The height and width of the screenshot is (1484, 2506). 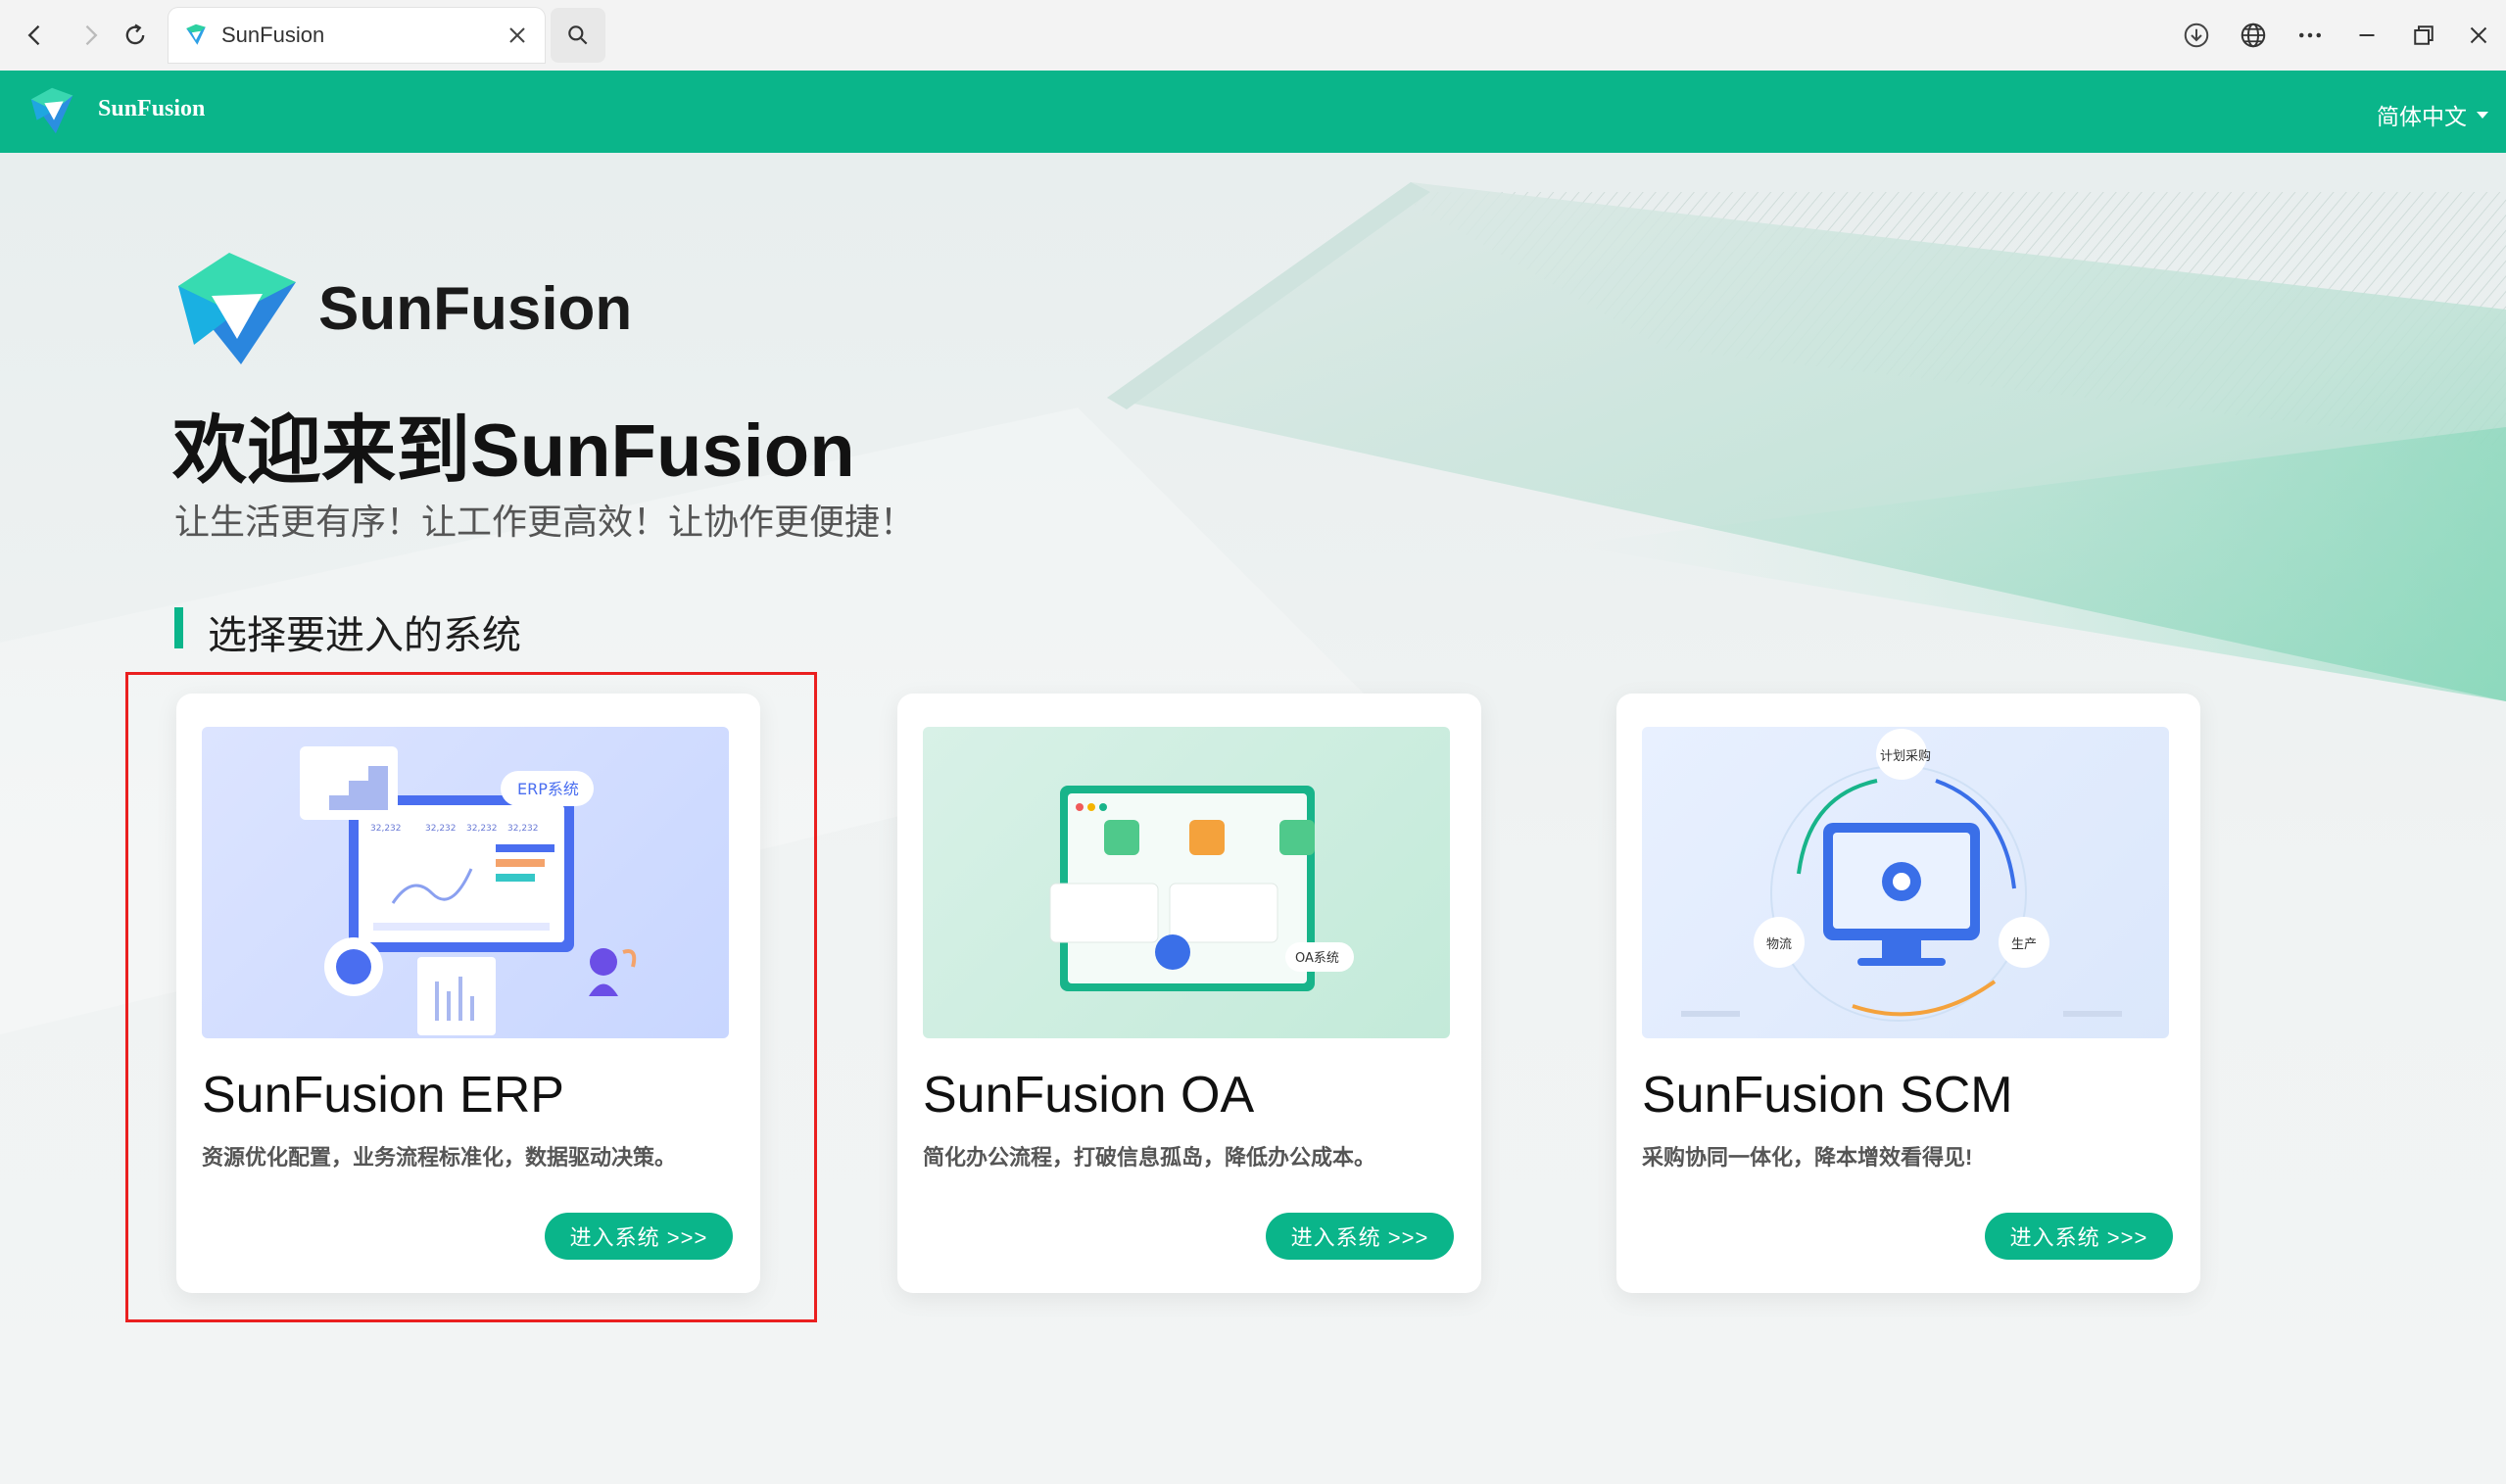 I want to click on oa-illustration: OA系统, so click(x=1186, y=882).